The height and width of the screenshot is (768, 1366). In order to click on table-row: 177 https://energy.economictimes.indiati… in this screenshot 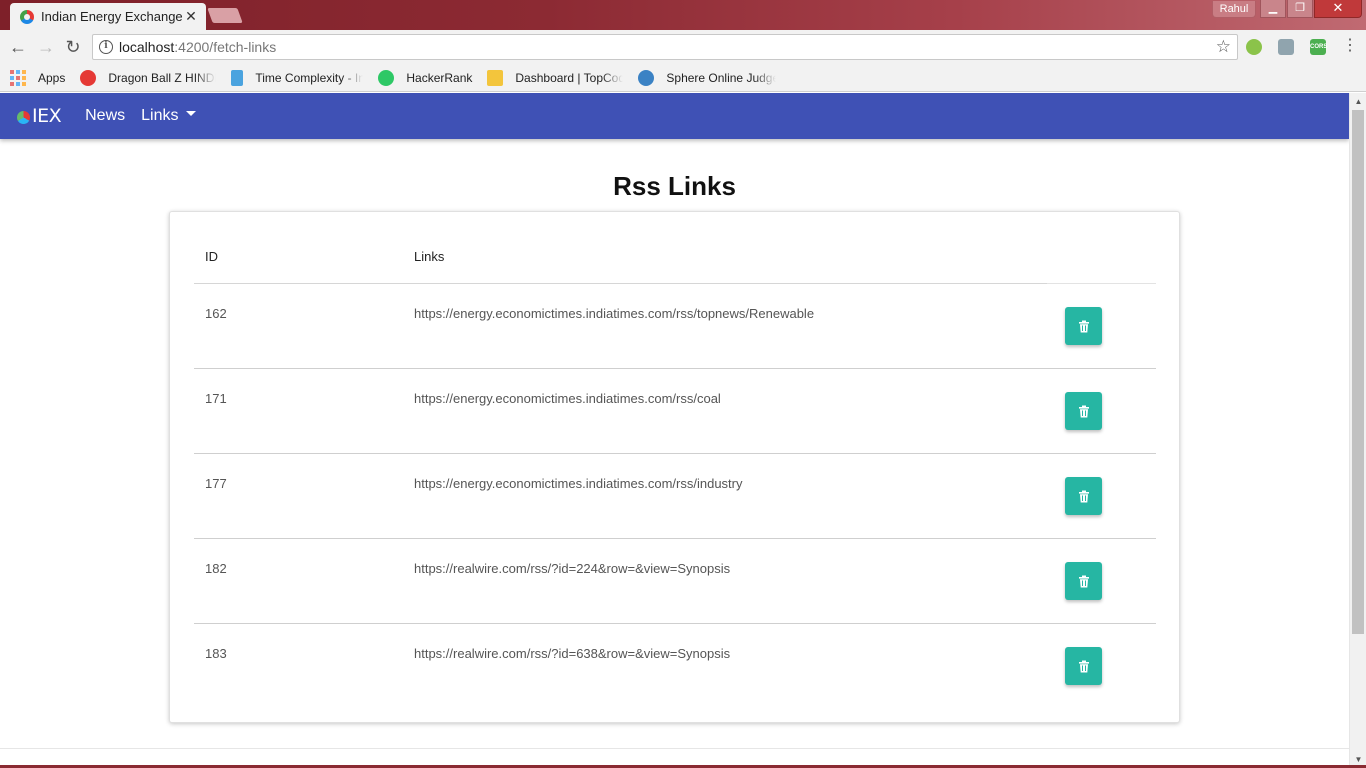, I will do `click(675, 496)`.